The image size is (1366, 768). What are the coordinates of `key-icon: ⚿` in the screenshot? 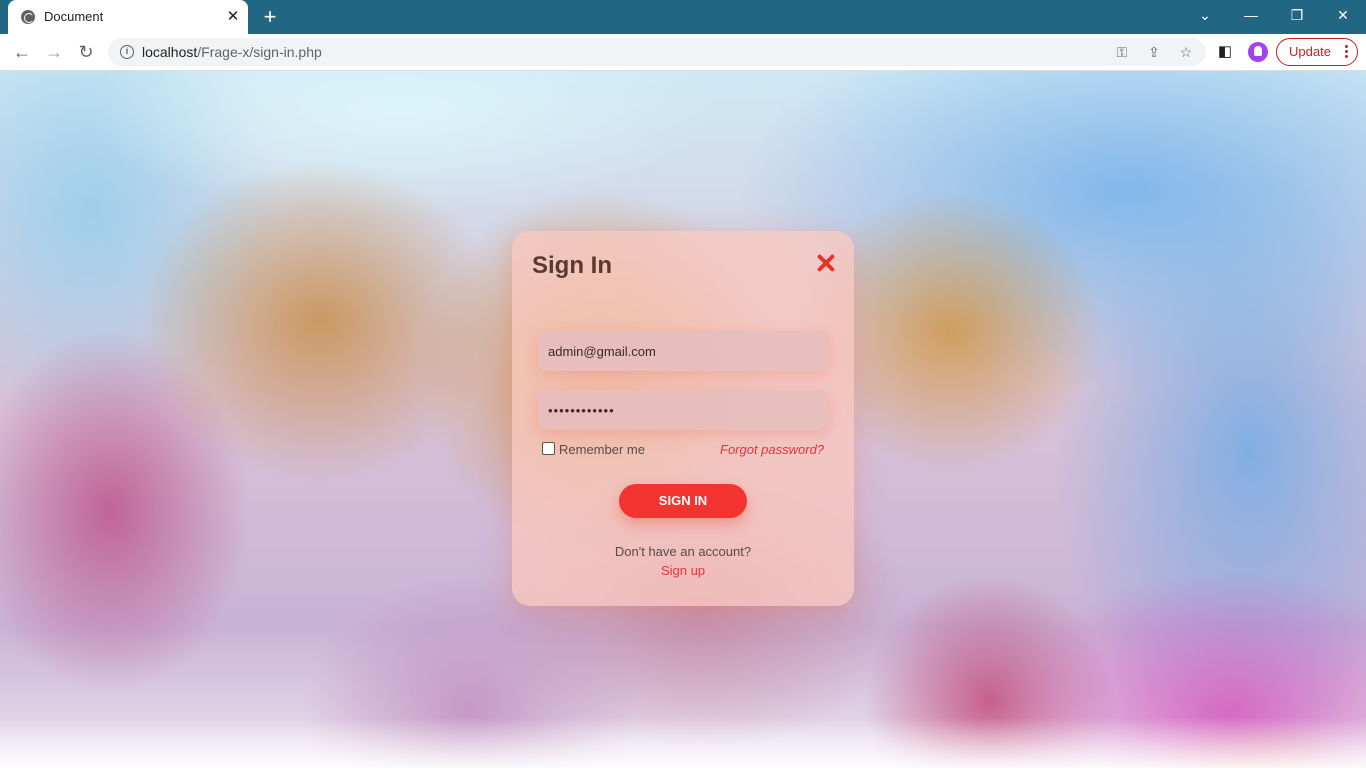 It's located at (1122, 52).